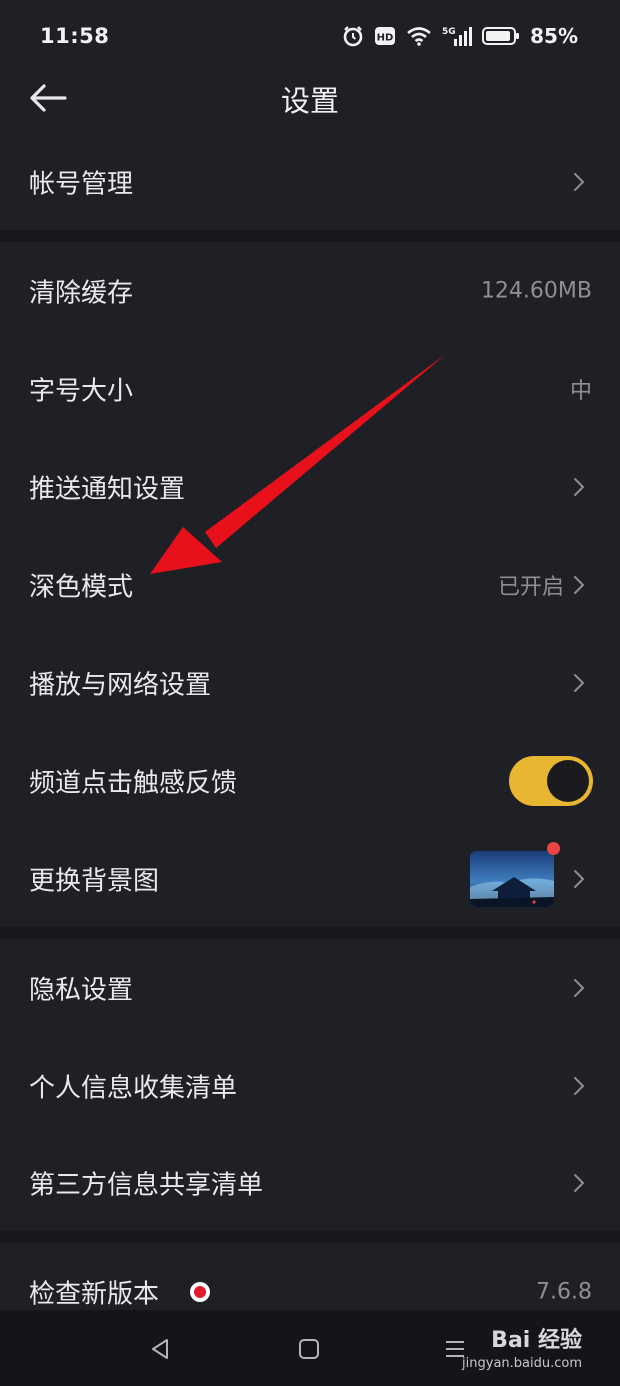 The width and height of the screenshot is (620, 1386). What do you see at coordinates (310, 988) in the screenshot?
I see `setting-row-privacy: 隐私设置` at bounding box center [310, 988].